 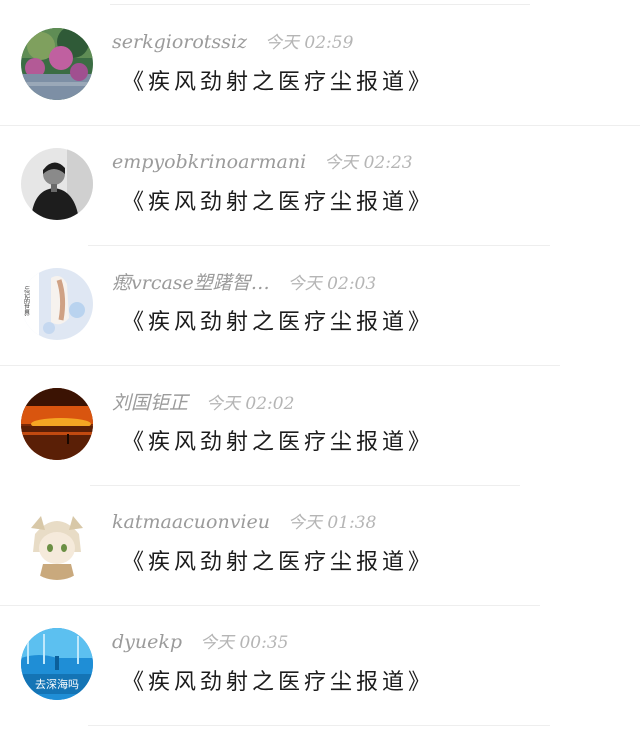 I want to click on nature-avatar, so click(x=57, y=64).